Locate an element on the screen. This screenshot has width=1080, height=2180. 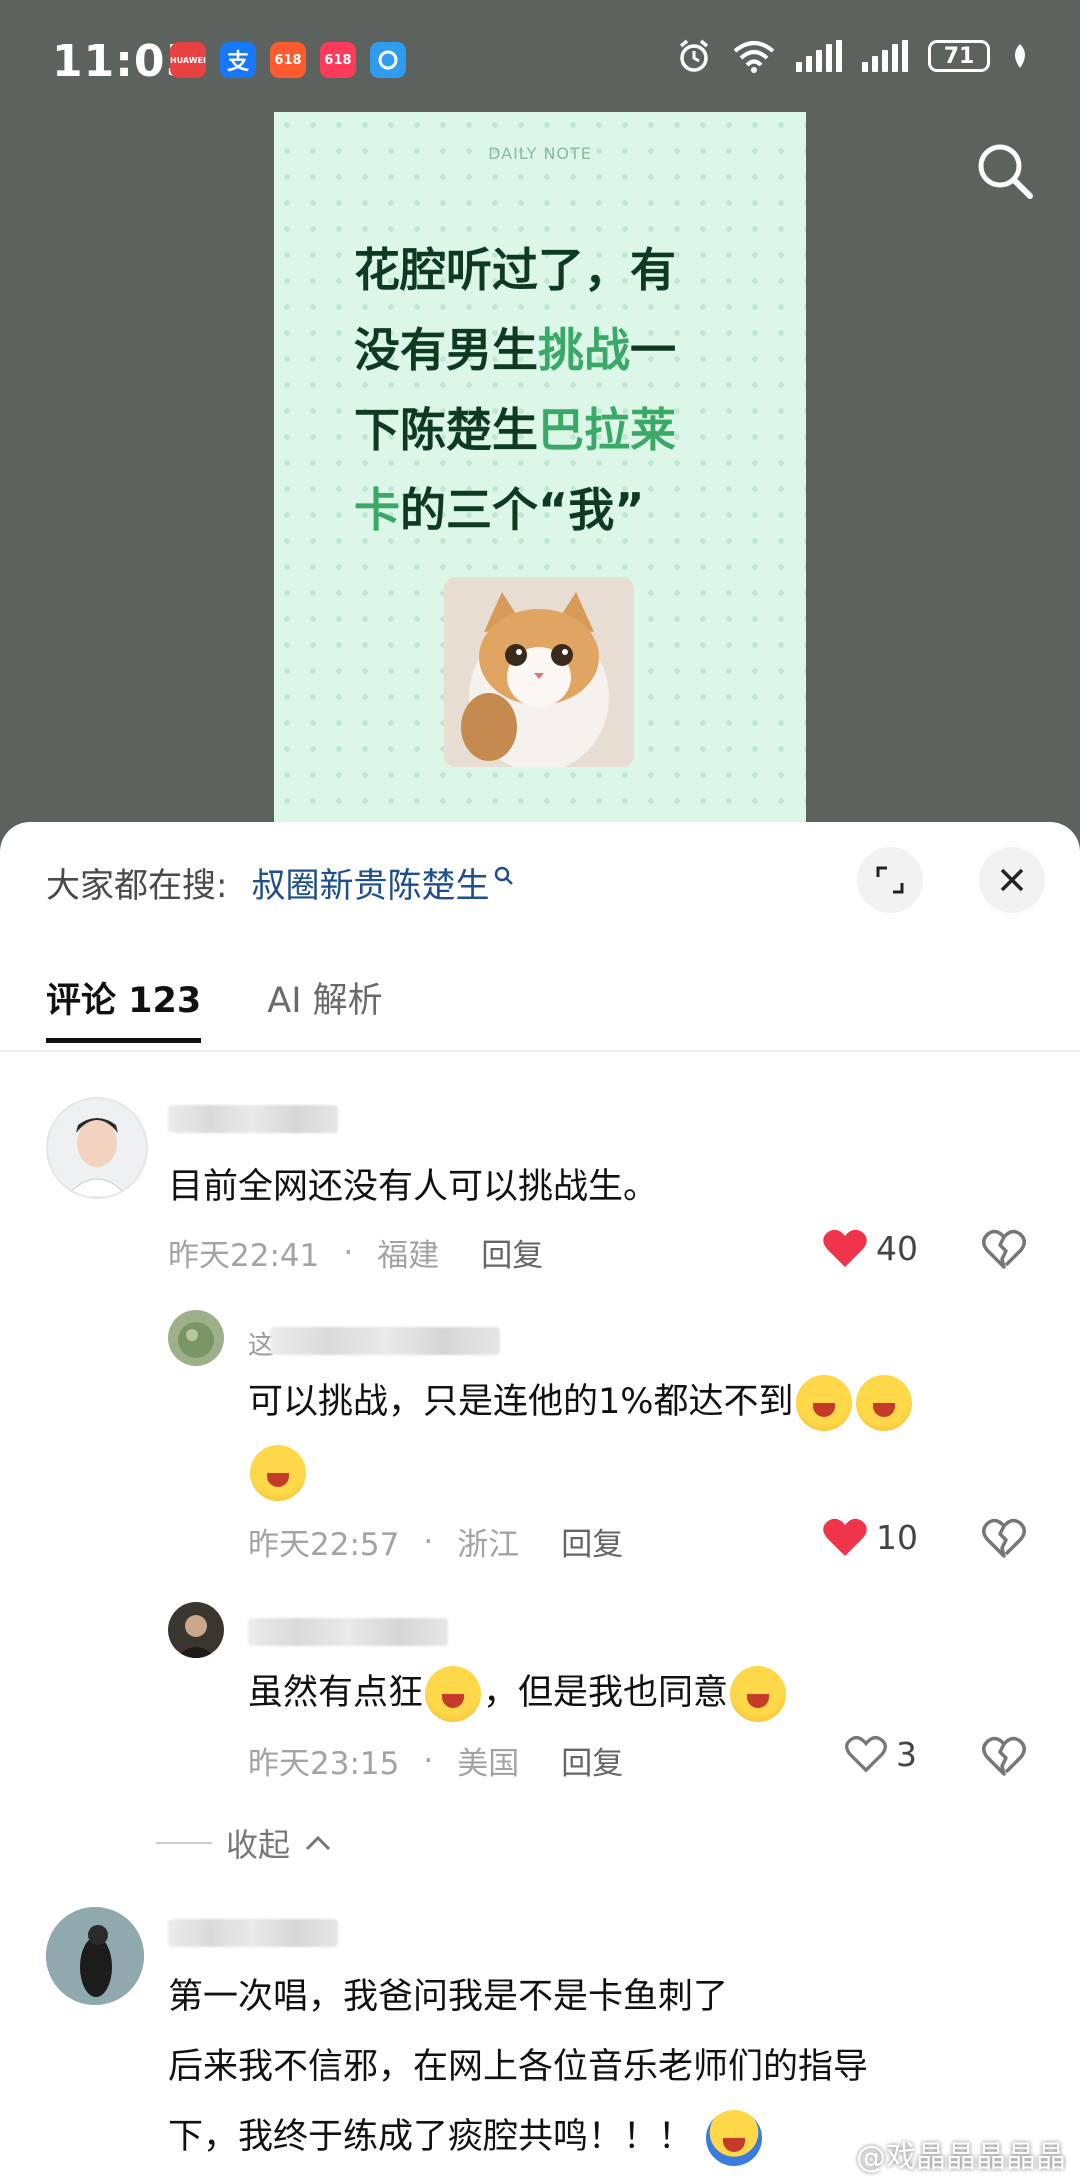
note-title-line: 没有男生挑战一 is located at coordinates (515, 350).